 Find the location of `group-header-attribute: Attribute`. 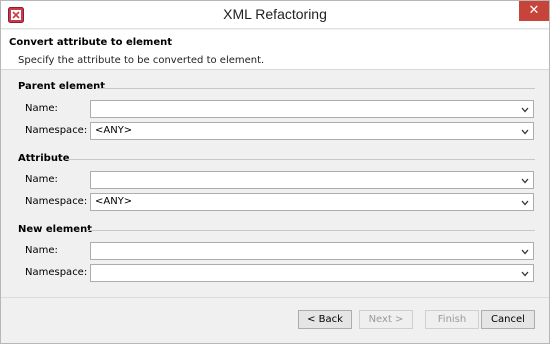

group-header-attribute: Attribute is located at coordinates (44, 158).